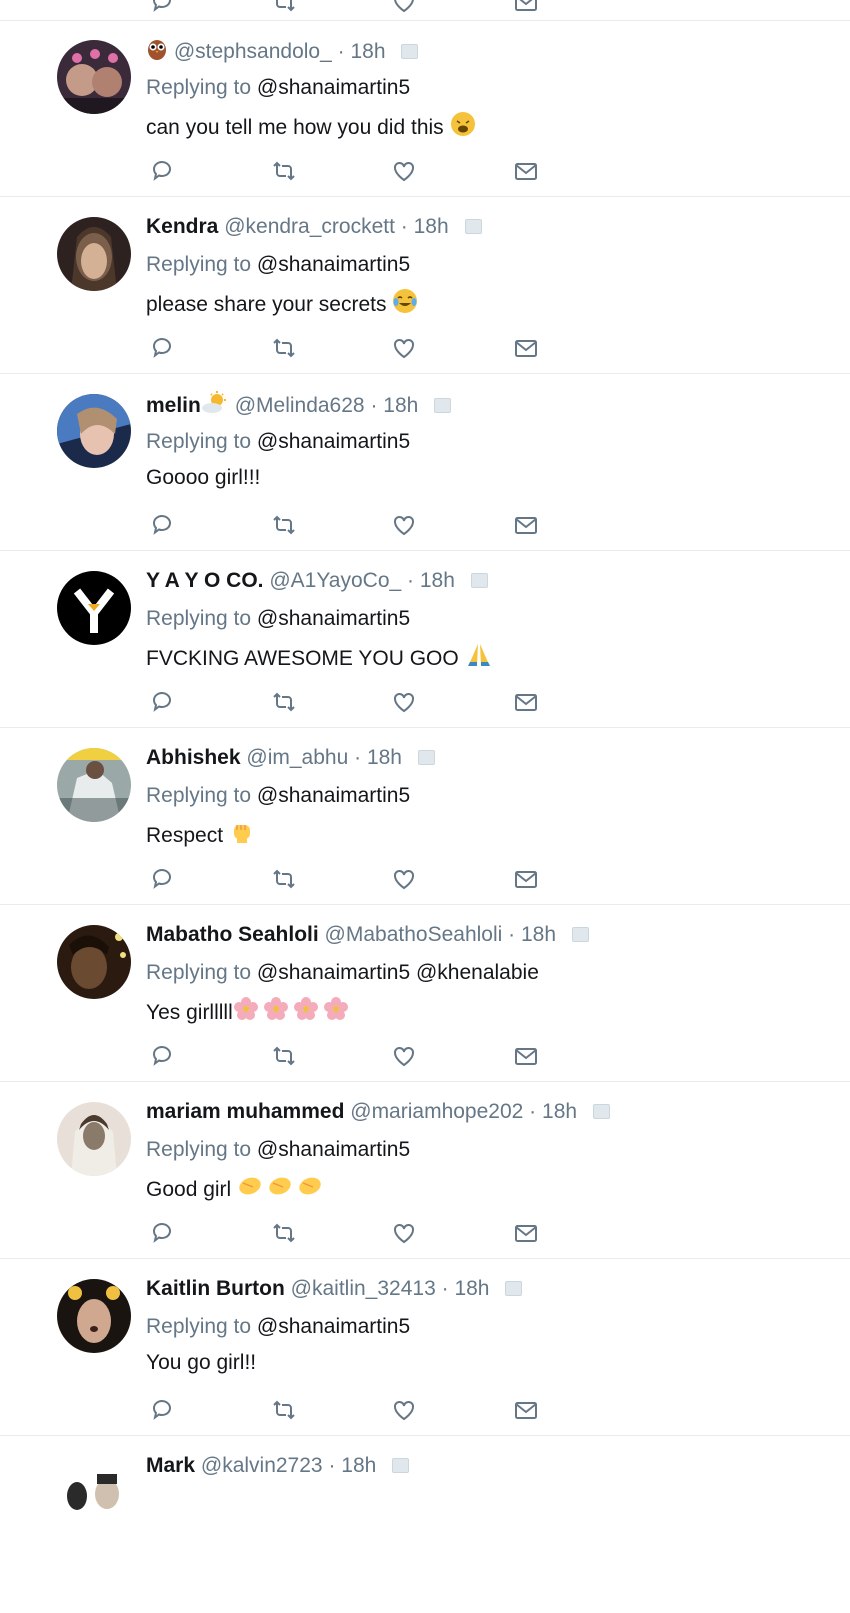 This screenshot has width=850, height=1613. Describe the element at coordinates (170, 1465) in the screenshot. I see `display-name: Mark` at that location.